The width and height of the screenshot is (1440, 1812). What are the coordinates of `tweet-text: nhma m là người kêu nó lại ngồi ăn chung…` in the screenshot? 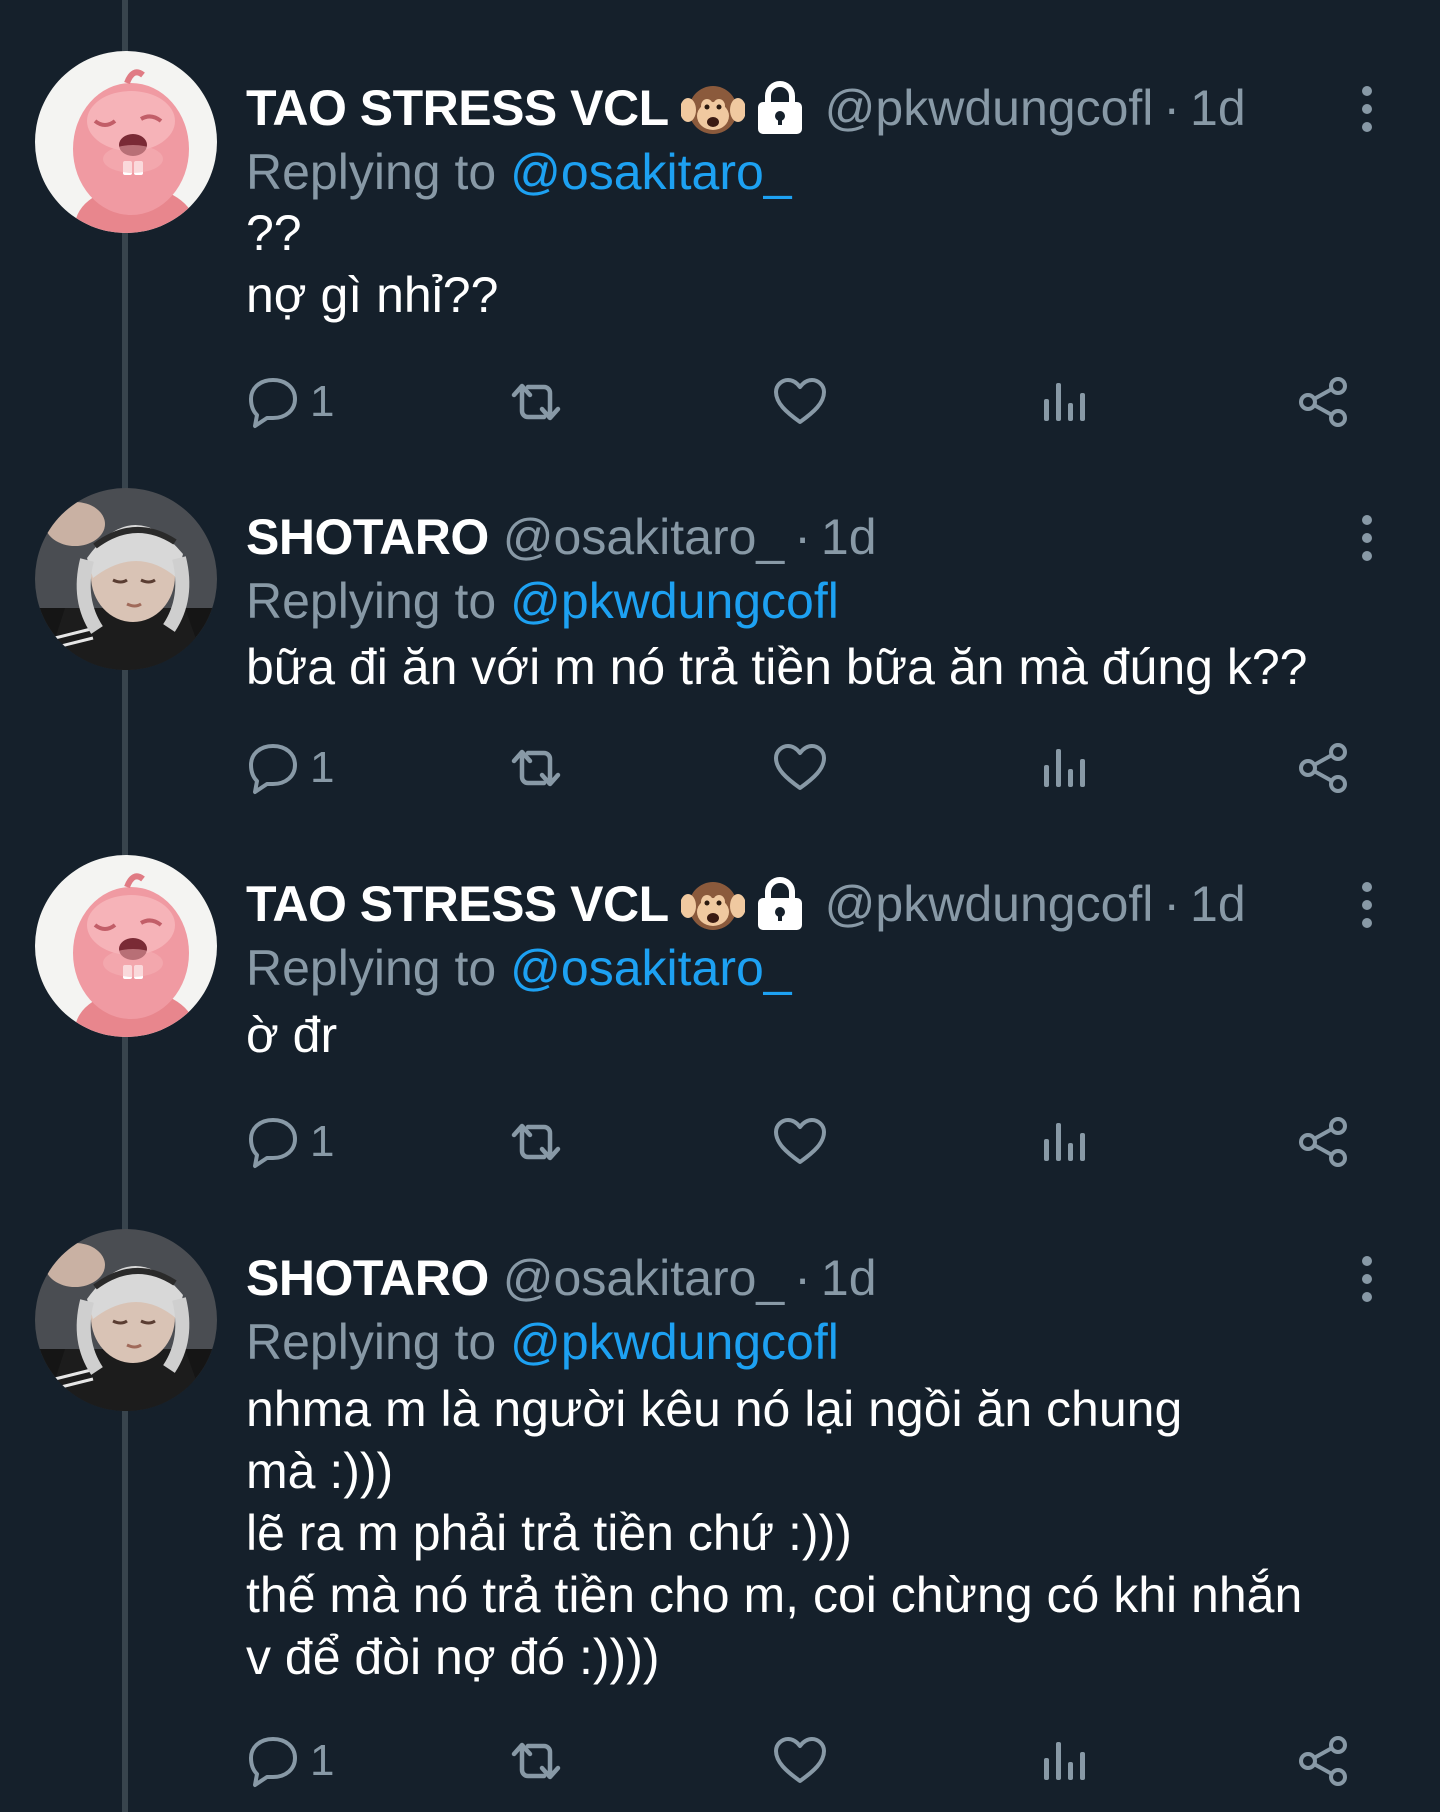 It's located at (774, 1533).